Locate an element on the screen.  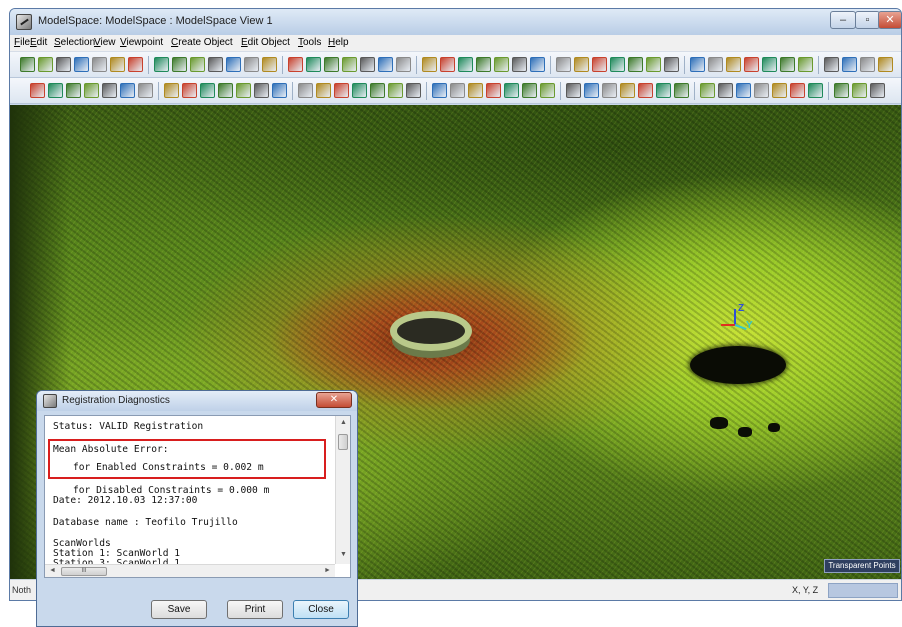
close-window-button: ✕ is located at coordinates (889, 20).